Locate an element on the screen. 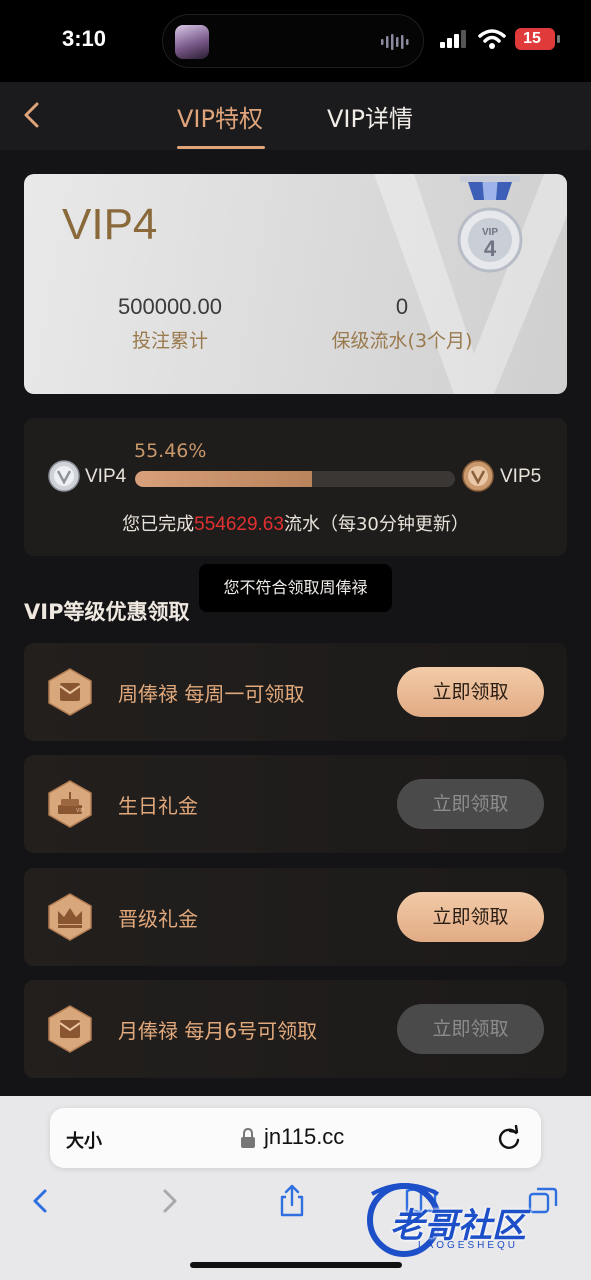  vip-level-title: VIP4 is located at coordinates (110, 224).